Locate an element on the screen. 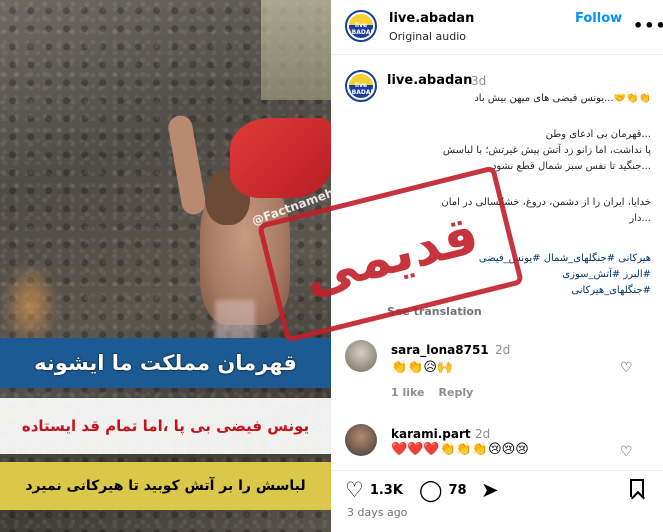 The width and height of the screenshot is (663, 532). reply-button: Reply is located at coordinates (456, 392).